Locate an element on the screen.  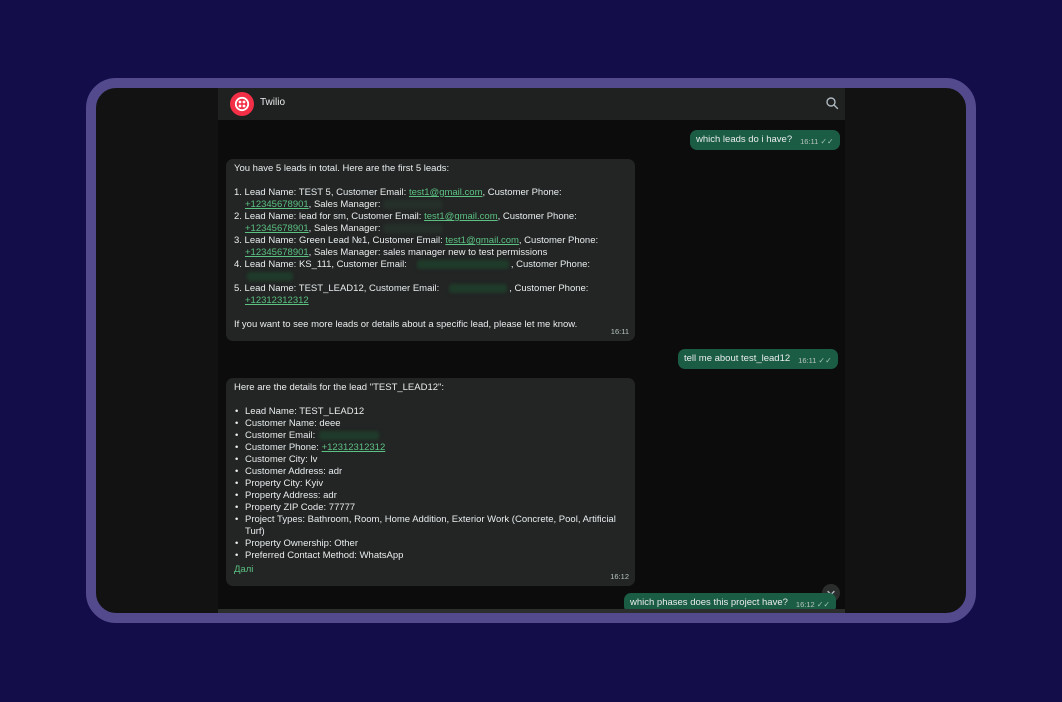
list-item-cont: +12312312312 is located at coordinates (430, 301).